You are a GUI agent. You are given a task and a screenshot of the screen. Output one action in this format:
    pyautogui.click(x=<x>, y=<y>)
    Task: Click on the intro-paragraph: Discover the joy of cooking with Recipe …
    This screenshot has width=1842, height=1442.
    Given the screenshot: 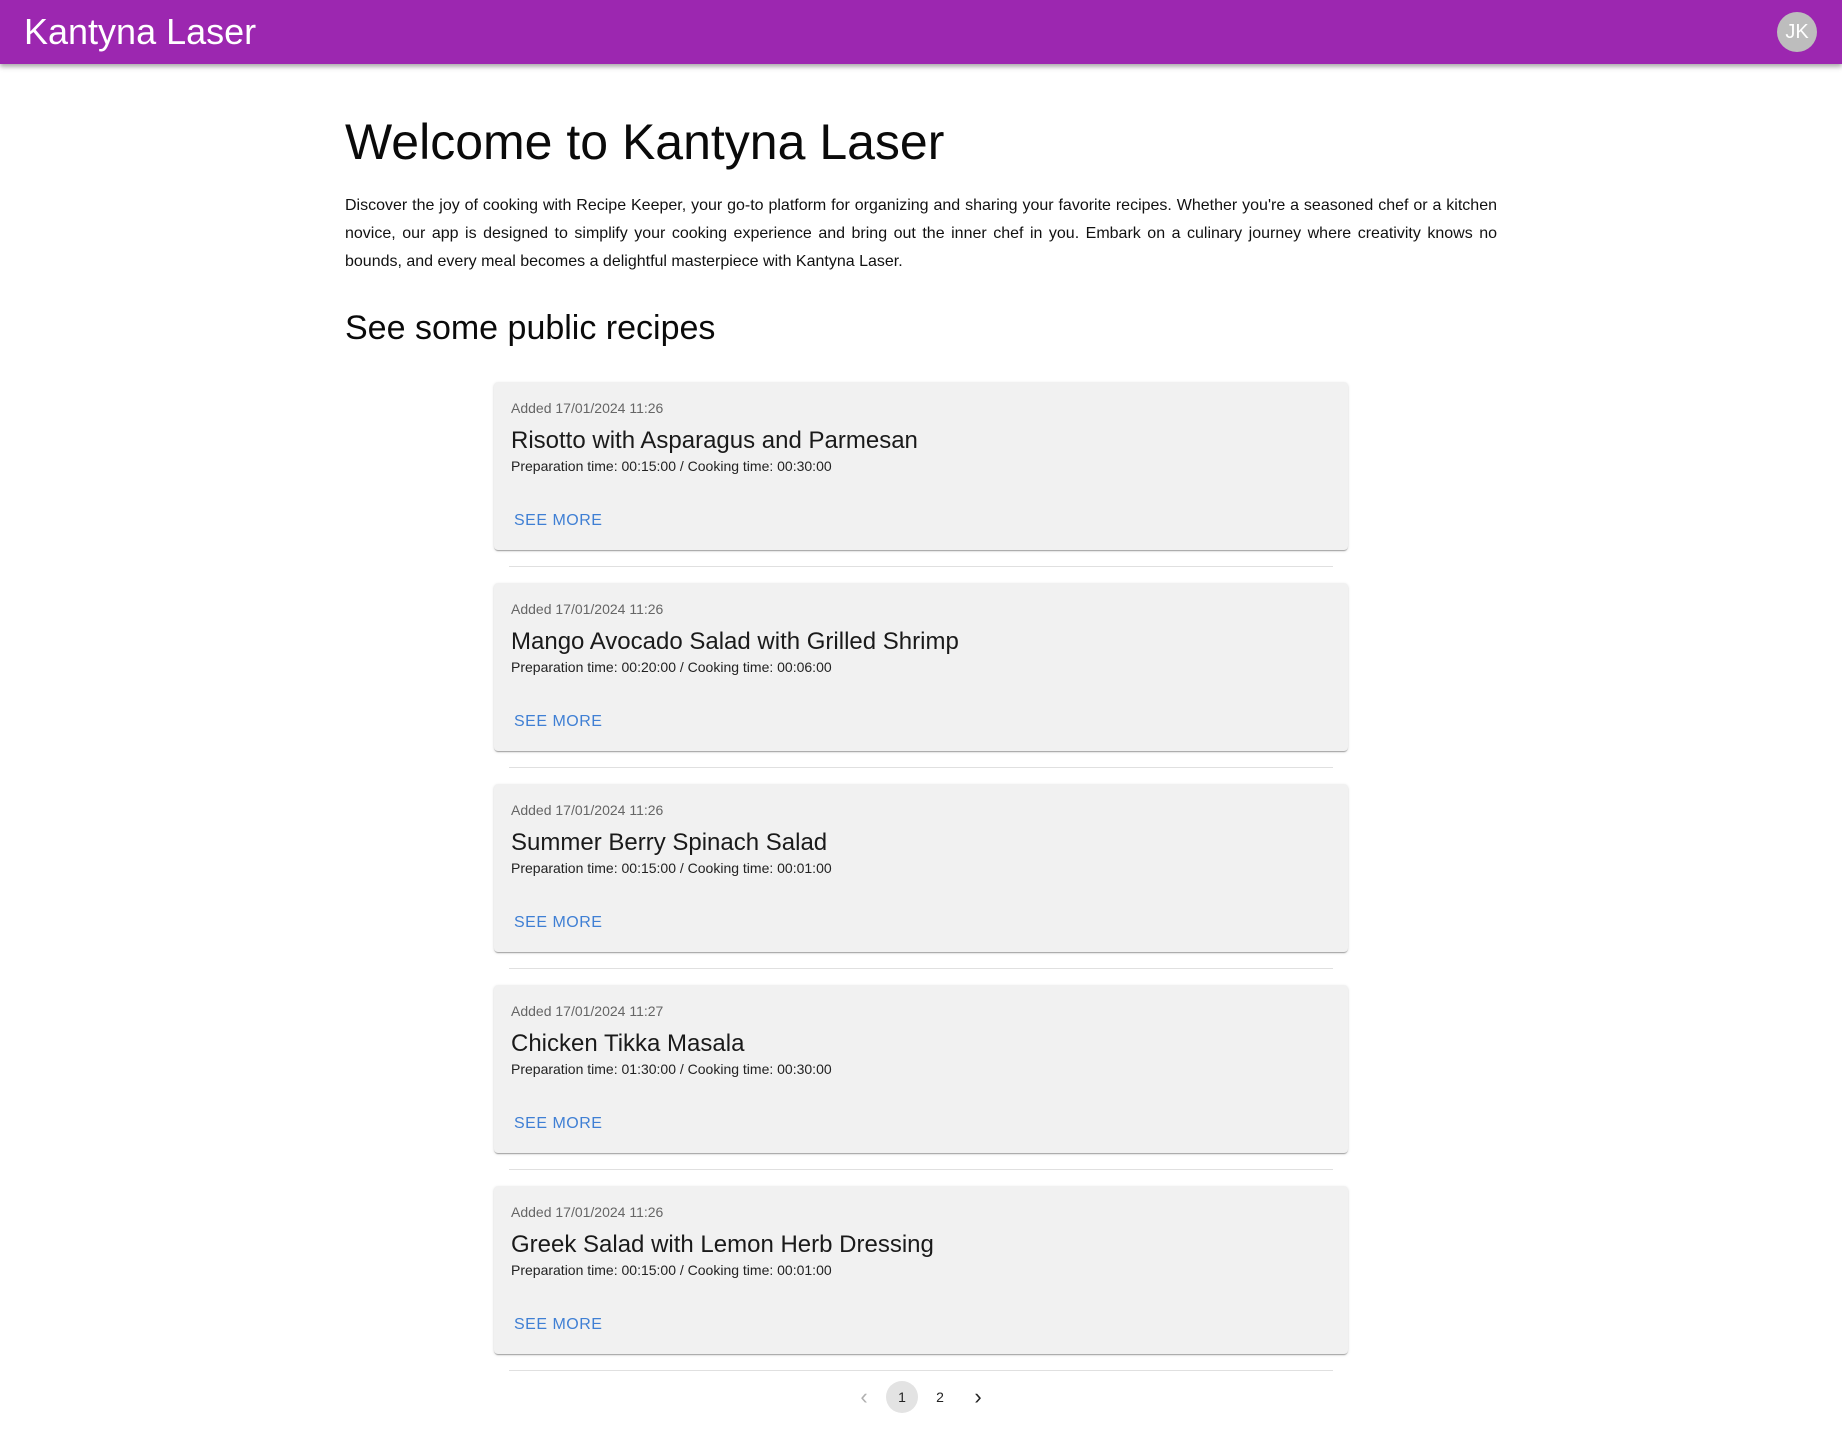 What is the action you would take?
    pyautogui.click(x=921, y=233)
    